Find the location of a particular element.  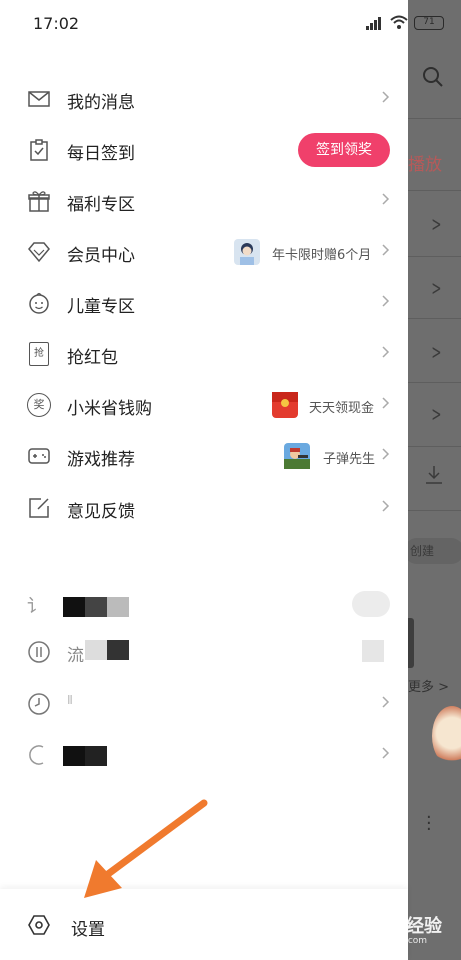

more-link: 更多 > is located at coordinates (428, 685).